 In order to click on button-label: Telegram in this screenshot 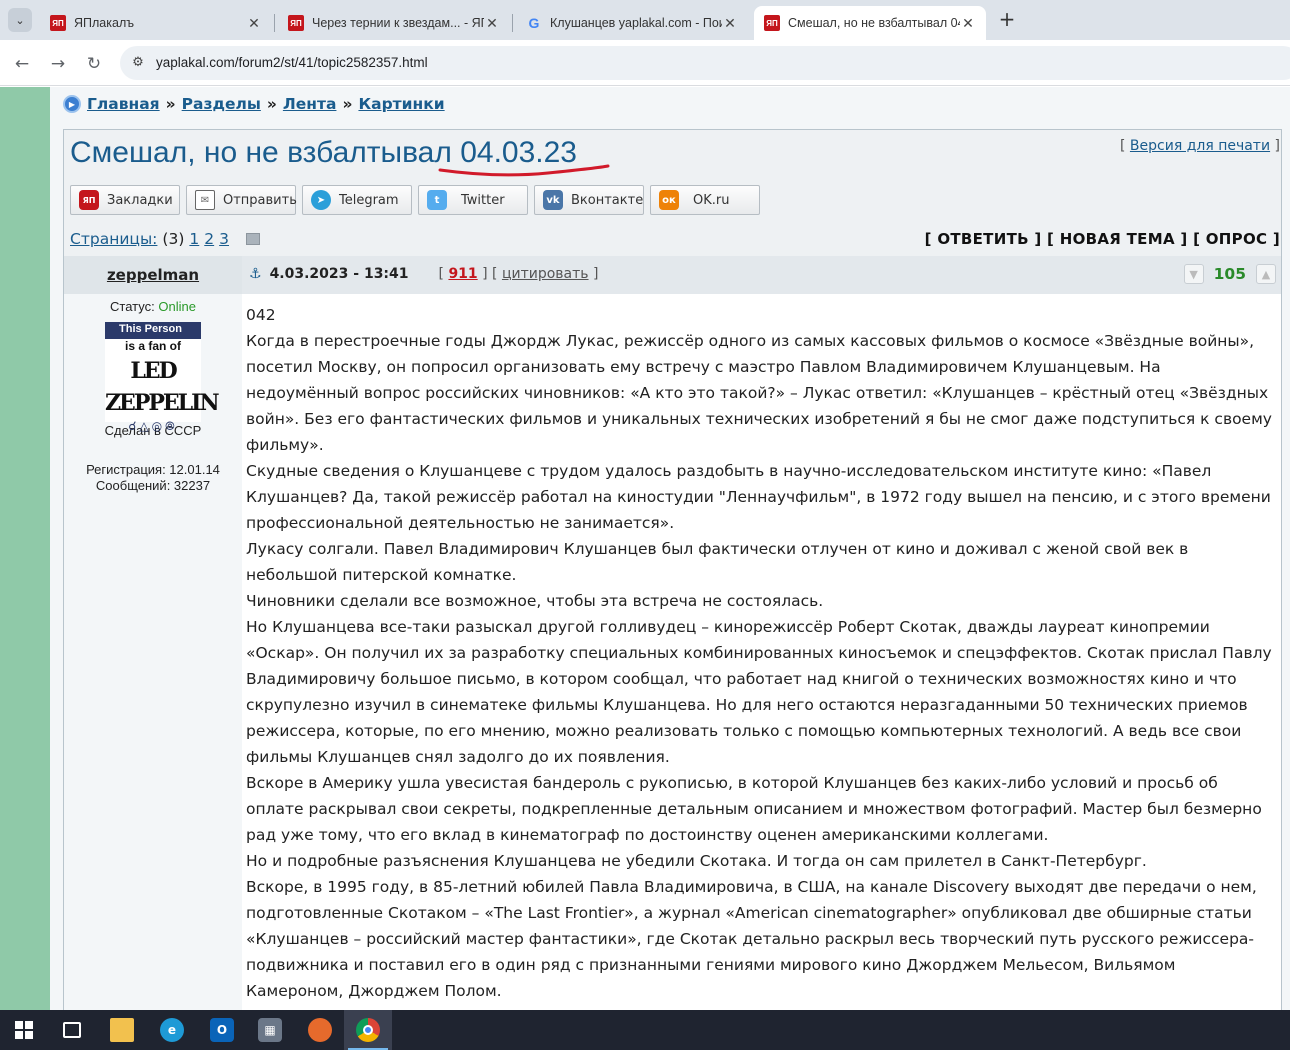, I will do `click(369, 200)`.